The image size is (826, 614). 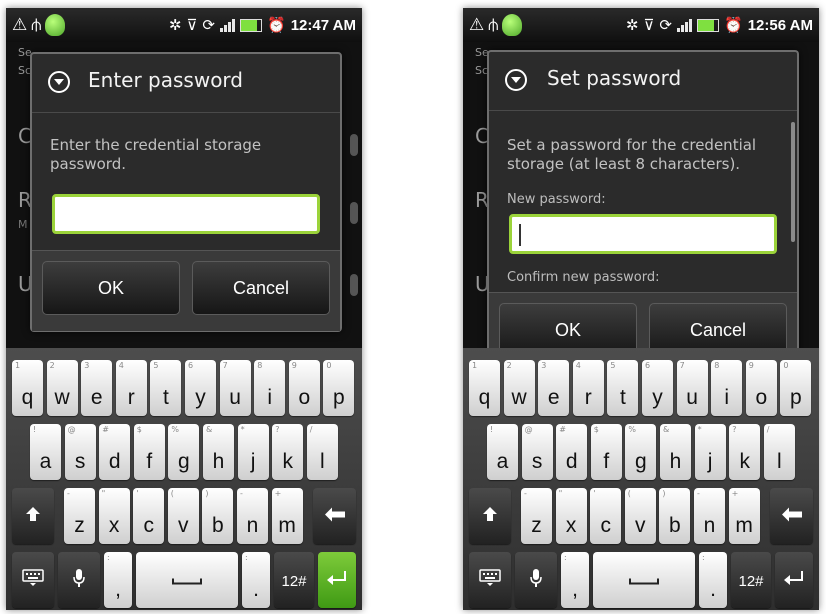 What do you see at coordinates (36, 25) in the screenshot?
I see `usb-icon: ⫛` at bounding box center [36, 25].